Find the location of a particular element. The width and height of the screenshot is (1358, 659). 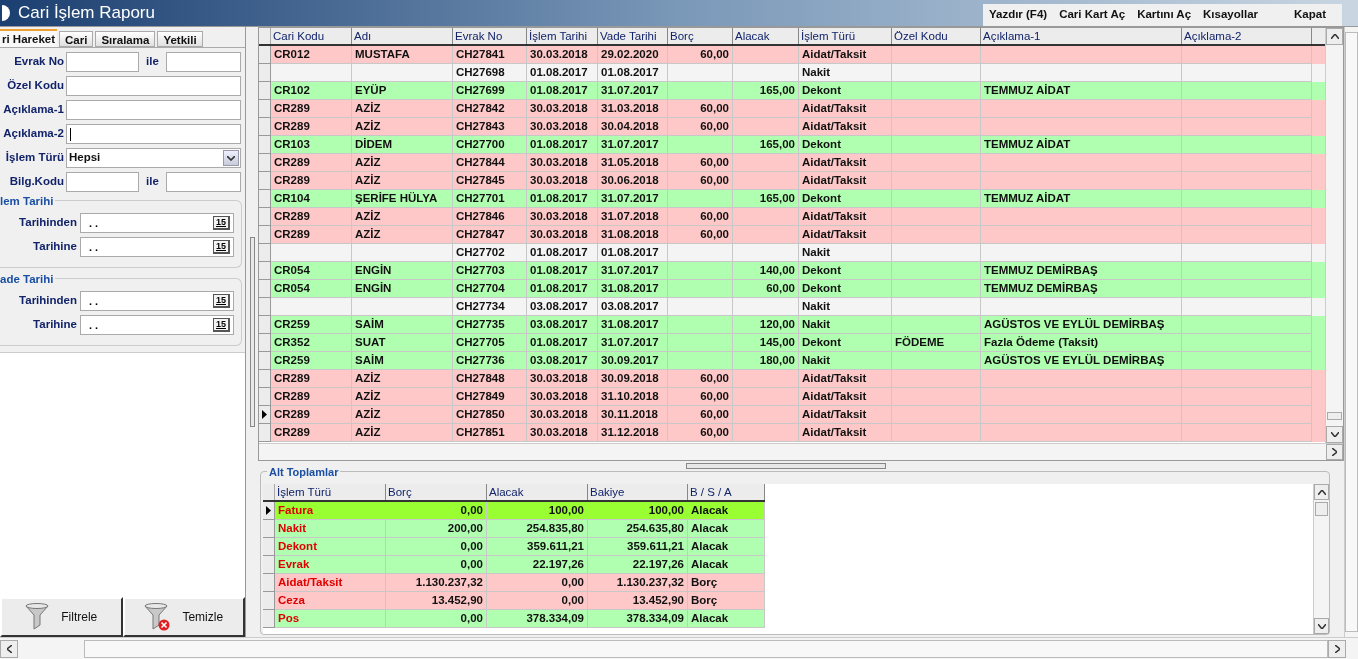

table-row: CR103 DİDEM CH27700 01.08.2017 31.07.2017 165,00 Dekont TEMMUZ AİDAT is located at coordinates (792, 145).